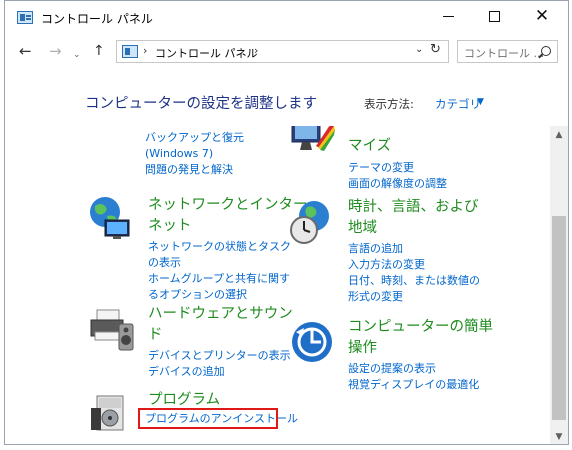 The height and width of the screenshot is (450, 572). Describe the element at coordinates (559, 318) in the screenshot. I see `scroll-thumb` at that location.